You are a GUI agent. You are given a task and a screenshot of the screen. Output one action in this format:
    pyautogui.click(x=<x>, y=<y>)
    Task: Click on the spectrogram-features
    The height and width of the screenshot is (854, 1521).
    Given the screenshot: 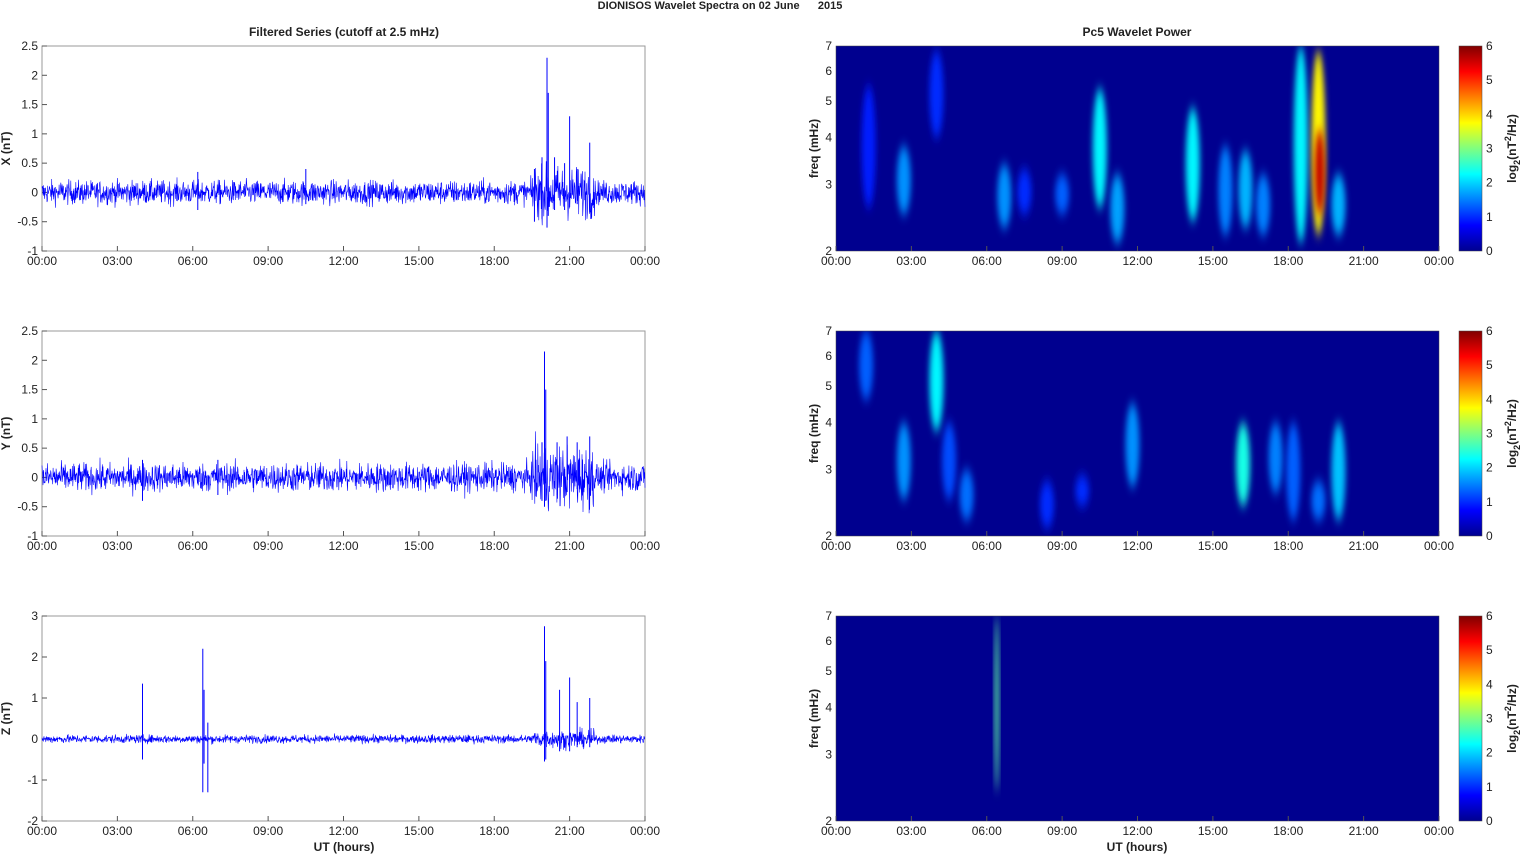 What is the action you would take?
    pyautogui.click(x=996, y=704)
    